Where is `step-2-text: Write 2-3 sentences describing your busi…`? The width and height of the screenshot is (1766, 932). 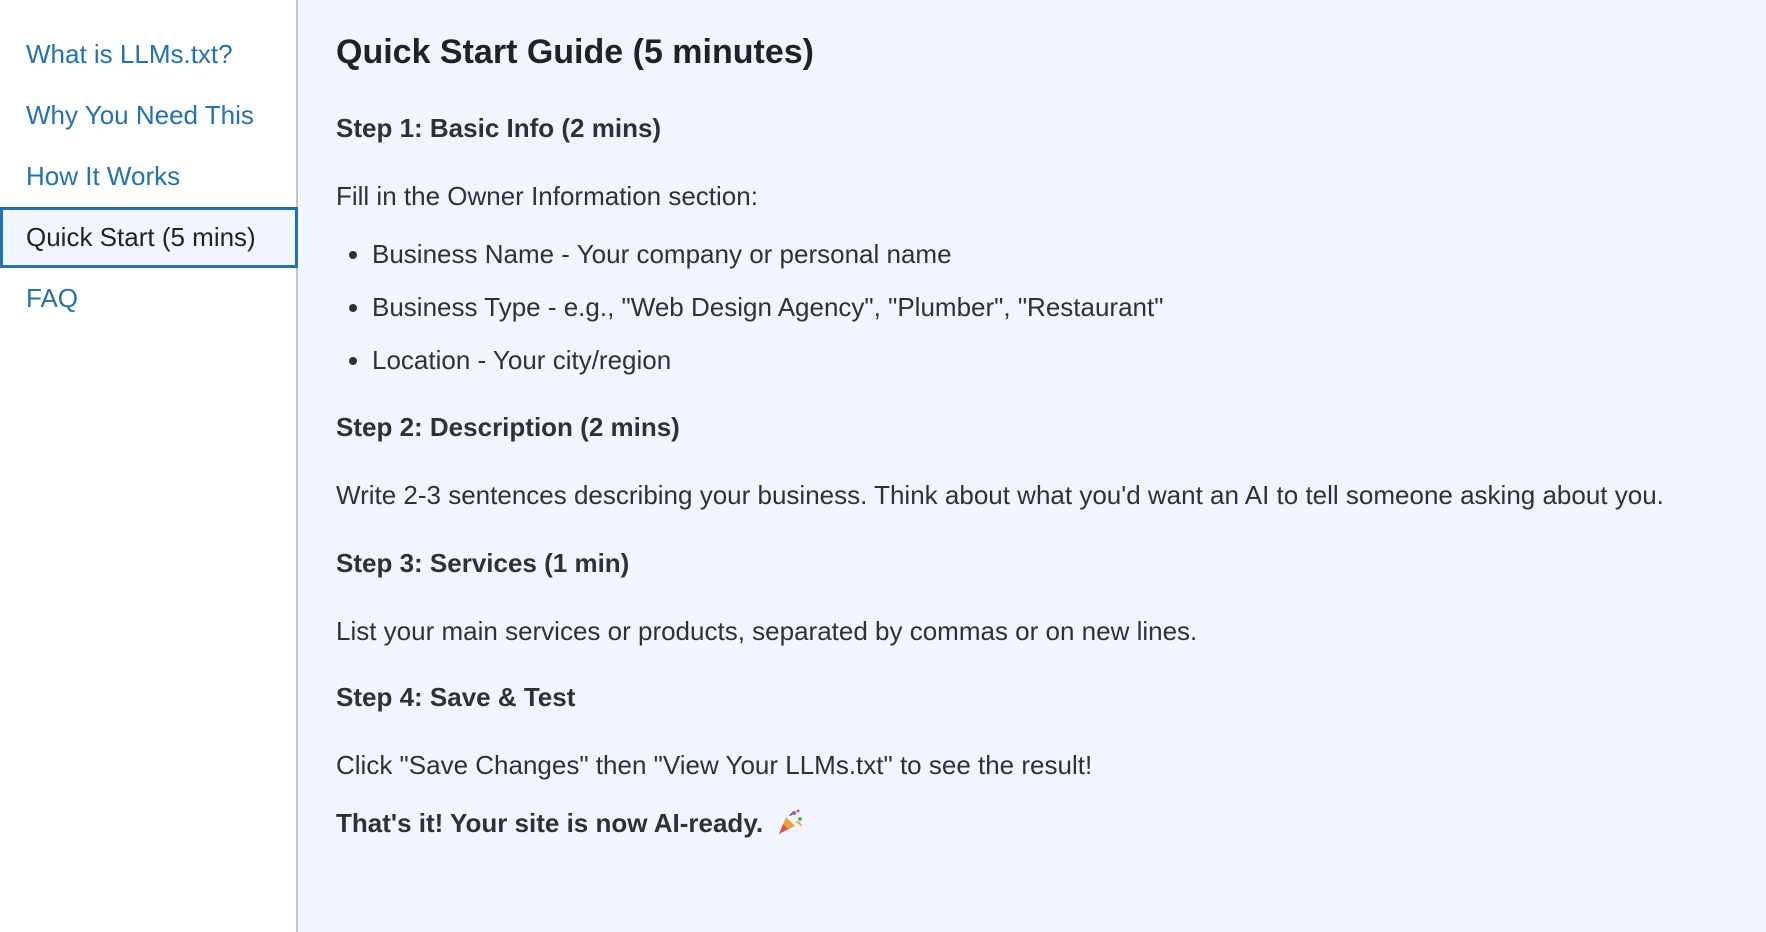 step-2-text: Write 2-3 sentences describing your busi… is located at coordinates (1000, 495).